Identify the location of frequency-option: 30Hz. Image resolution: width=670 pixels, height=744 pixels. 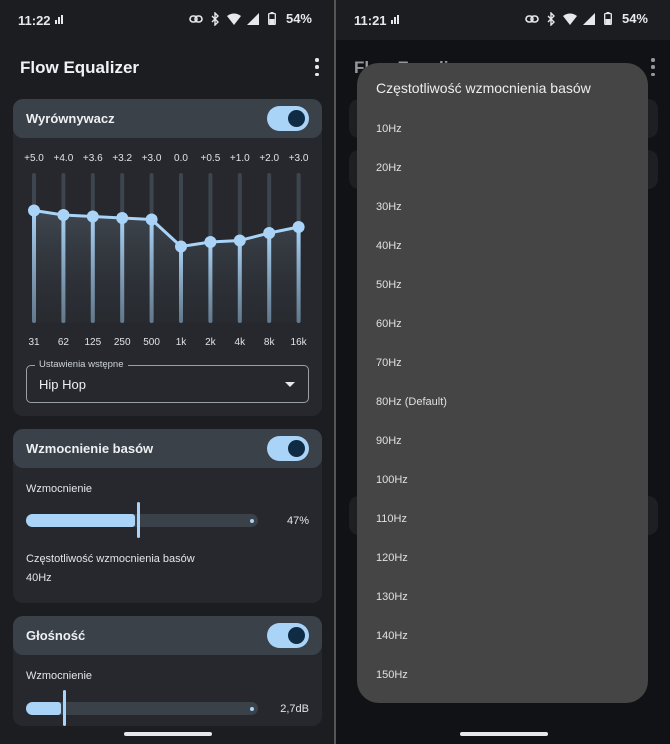
(389, 207).